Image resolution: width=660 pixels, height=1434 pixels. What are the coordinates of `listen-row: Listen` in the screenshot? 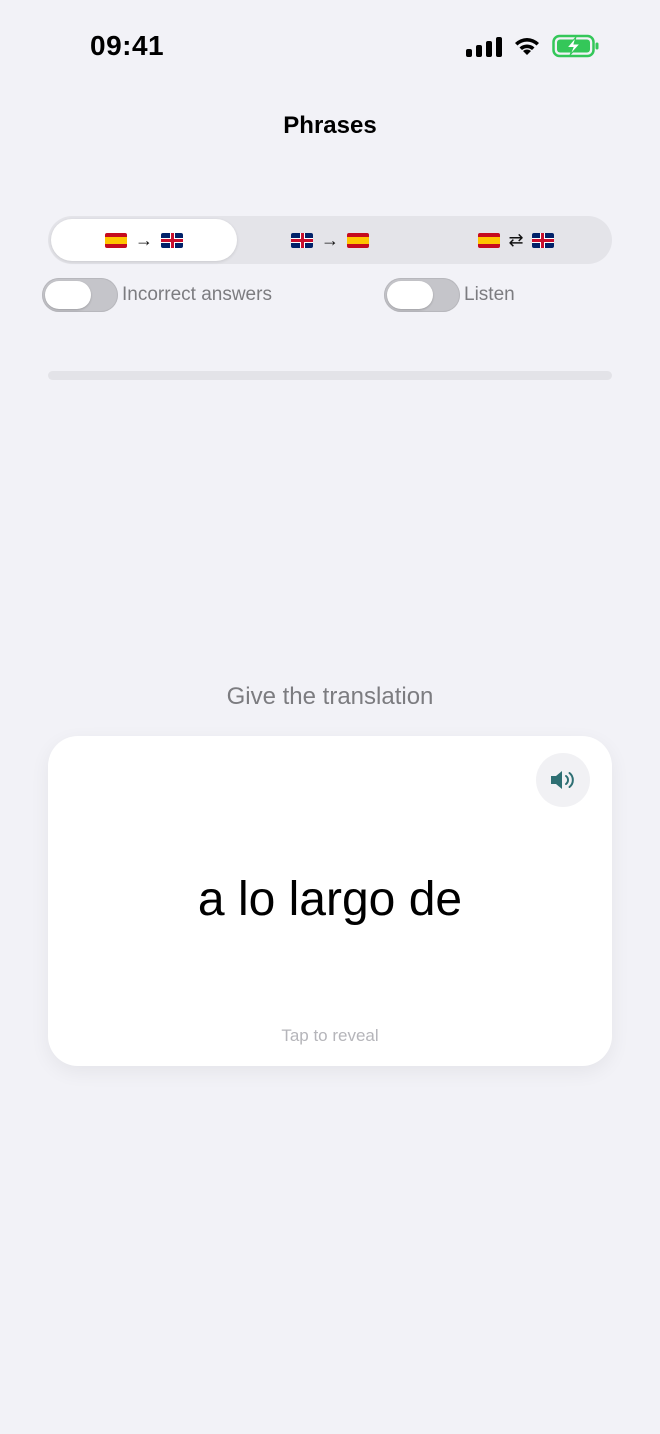 It's located at (449, 295).